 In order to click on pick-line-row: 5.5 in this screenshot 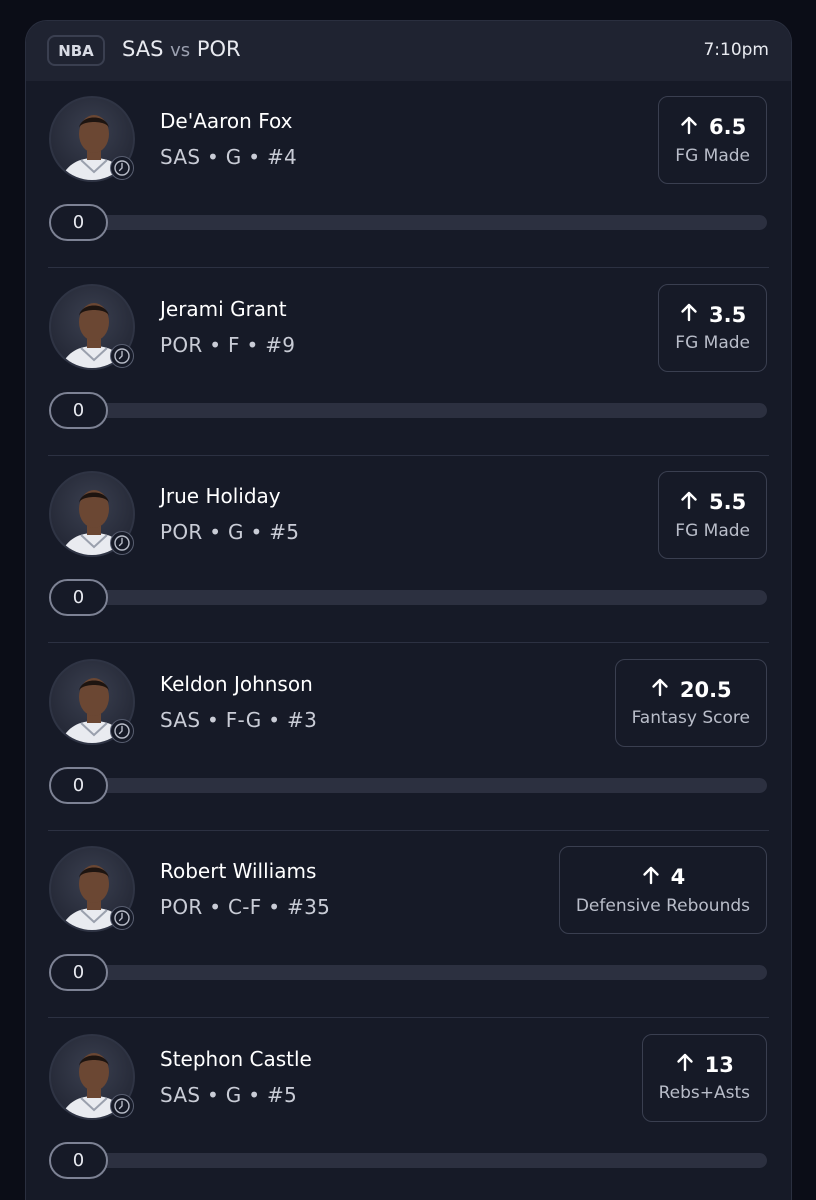, I will do `click(712, 502)`.